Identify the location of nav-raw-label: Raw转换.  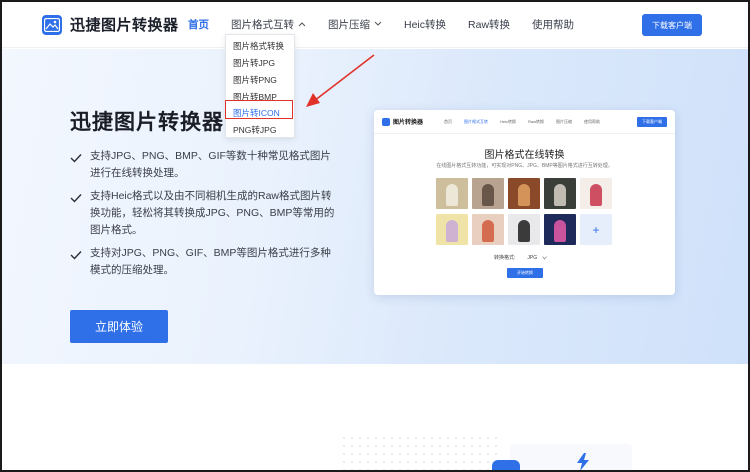
(489, 25).